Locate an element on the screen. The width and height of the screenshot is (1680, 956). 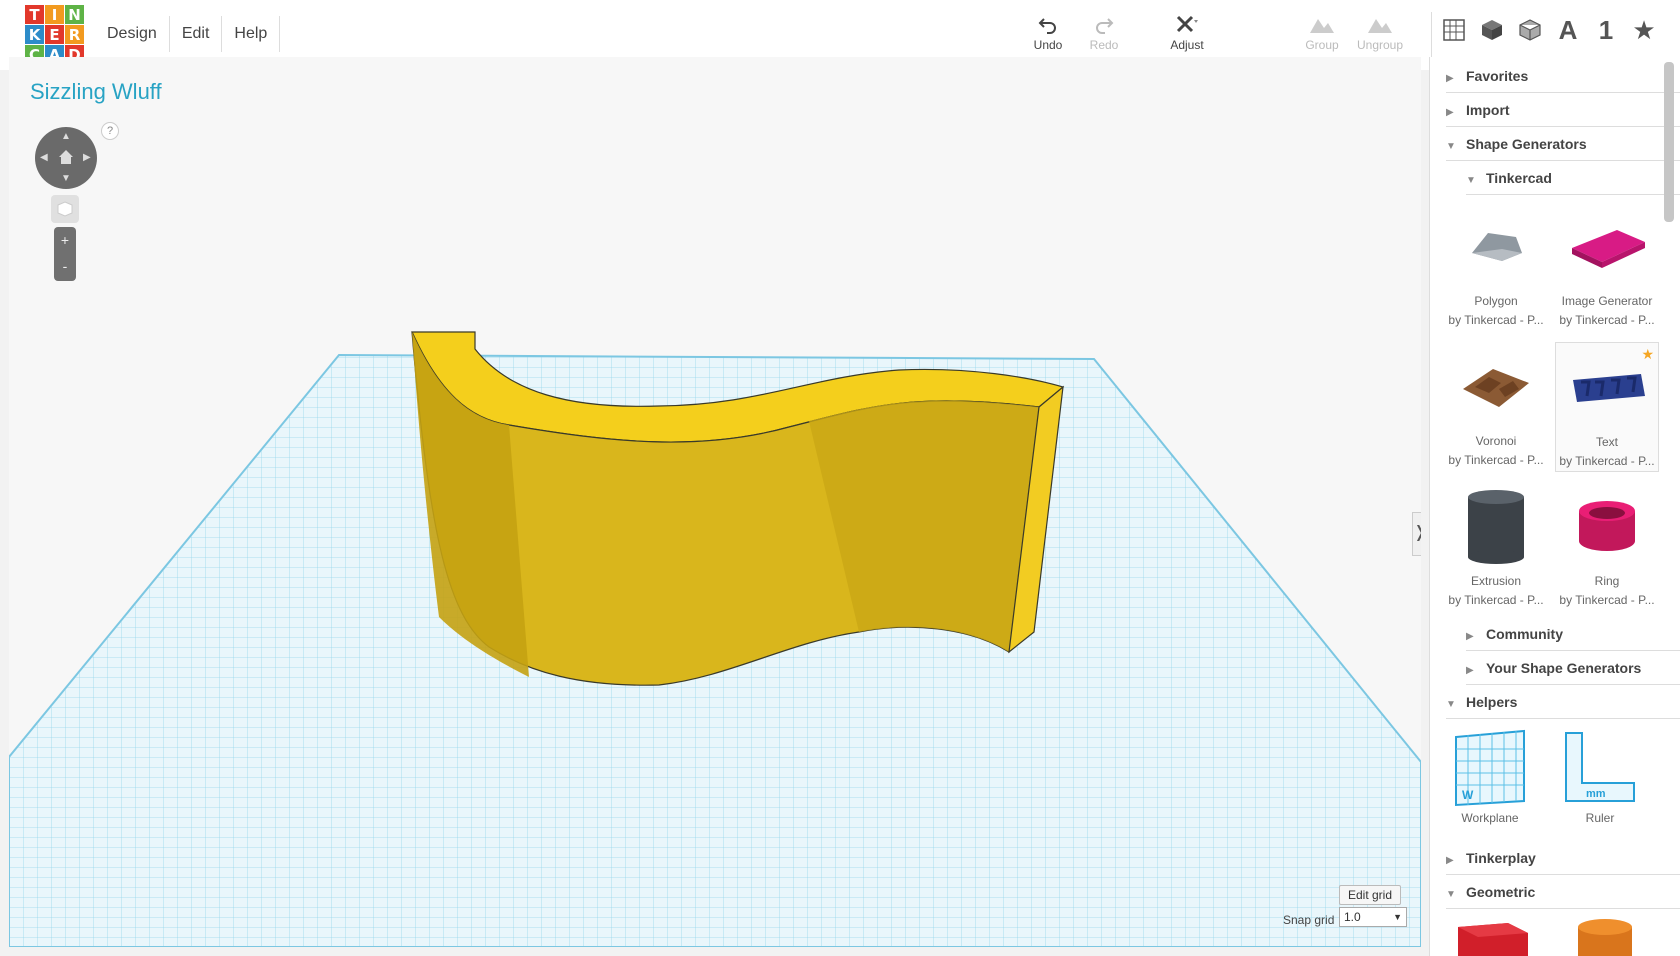
dropdown-arrow-icon: ▼ is located at coordinates (1397, 917).